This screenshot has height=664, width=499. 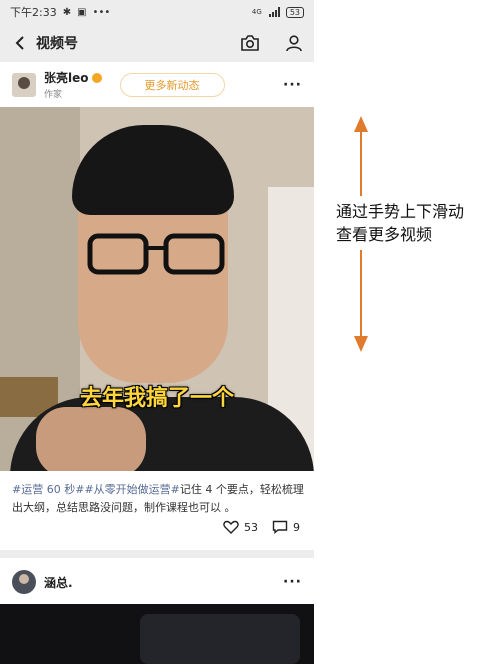 I want to click on video-subtitle: 去年我搞了一个, so click(x=156, y=398).